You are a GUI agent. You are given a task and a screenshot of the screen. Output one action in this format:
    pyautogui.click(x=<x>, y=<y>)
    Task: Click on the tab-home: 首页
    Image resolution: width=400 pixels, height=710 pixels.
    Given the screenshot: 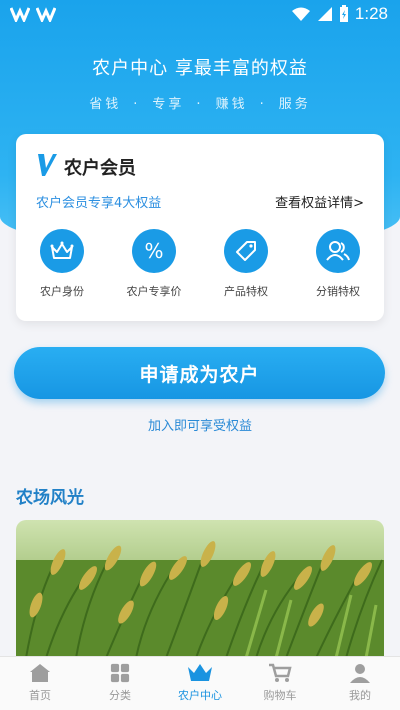 What is the action you would take?
    pyautogui.click(x=40, y=683)
    